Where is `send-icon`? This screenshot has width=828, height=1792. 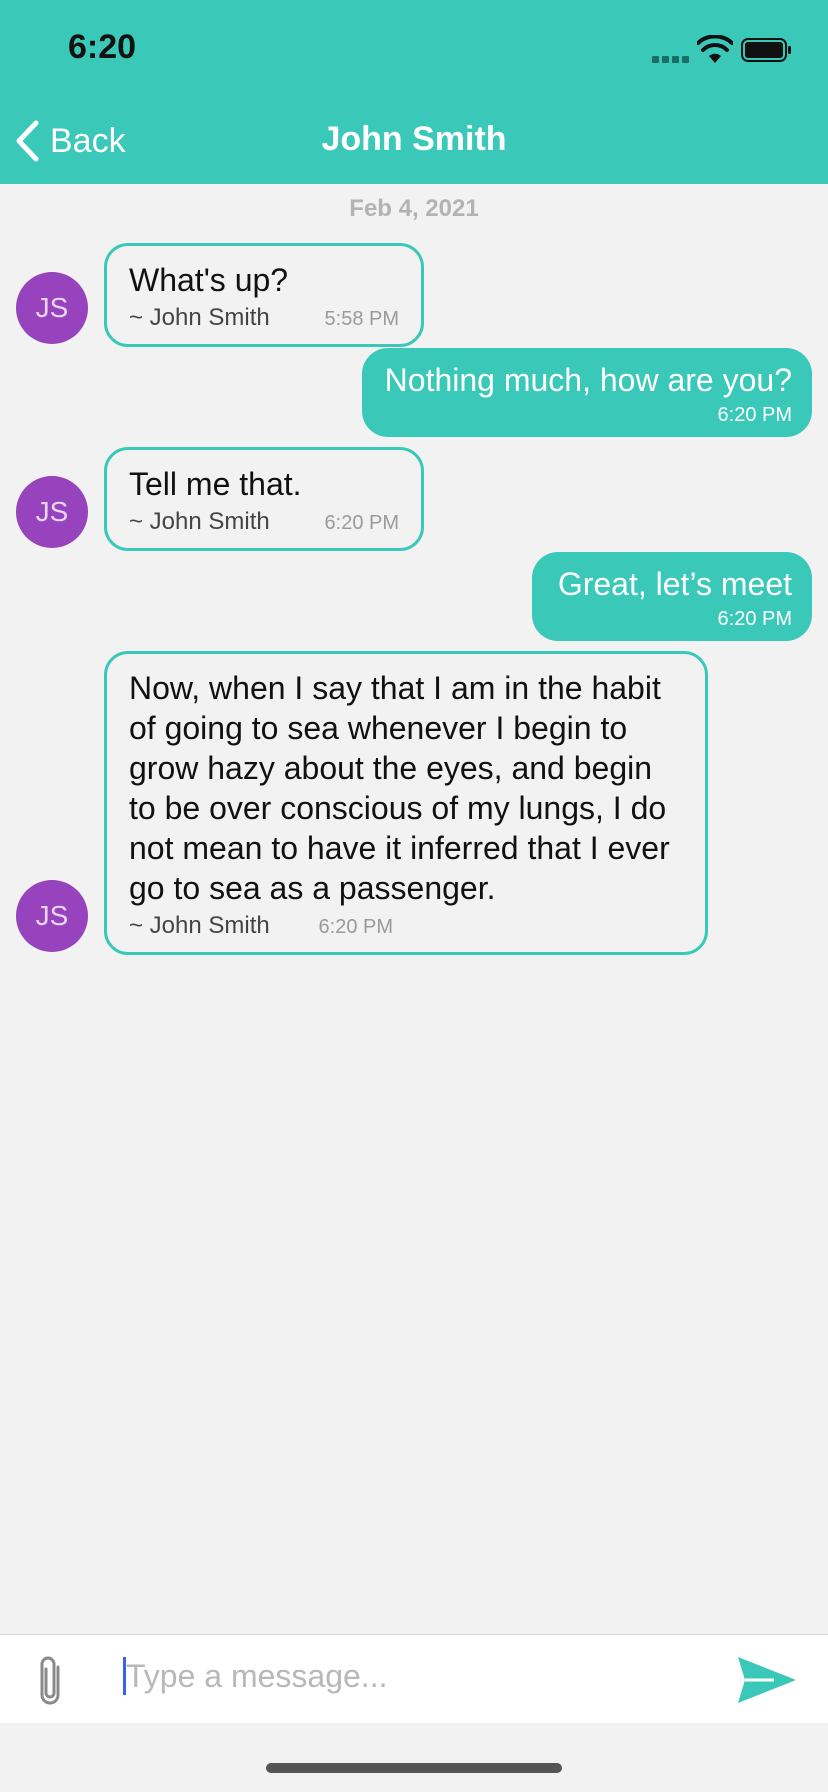
send-icon is located at coordinates (767, 1680).